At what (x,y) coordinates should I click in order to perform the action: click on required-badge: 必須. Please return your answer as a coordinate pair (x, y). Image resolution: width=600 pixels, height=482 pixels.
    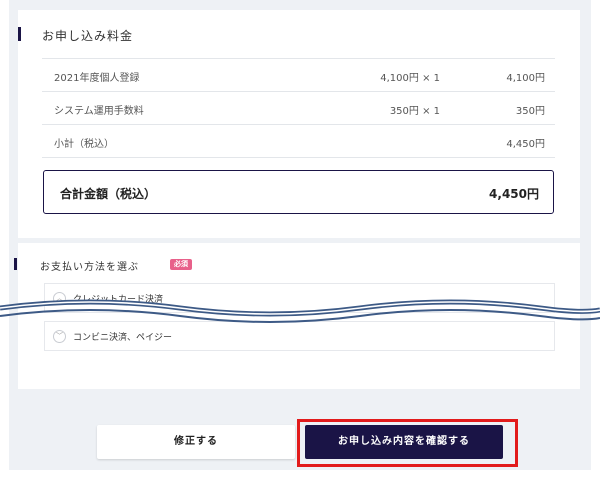
    Looking at the image, I should click on (181, 264).